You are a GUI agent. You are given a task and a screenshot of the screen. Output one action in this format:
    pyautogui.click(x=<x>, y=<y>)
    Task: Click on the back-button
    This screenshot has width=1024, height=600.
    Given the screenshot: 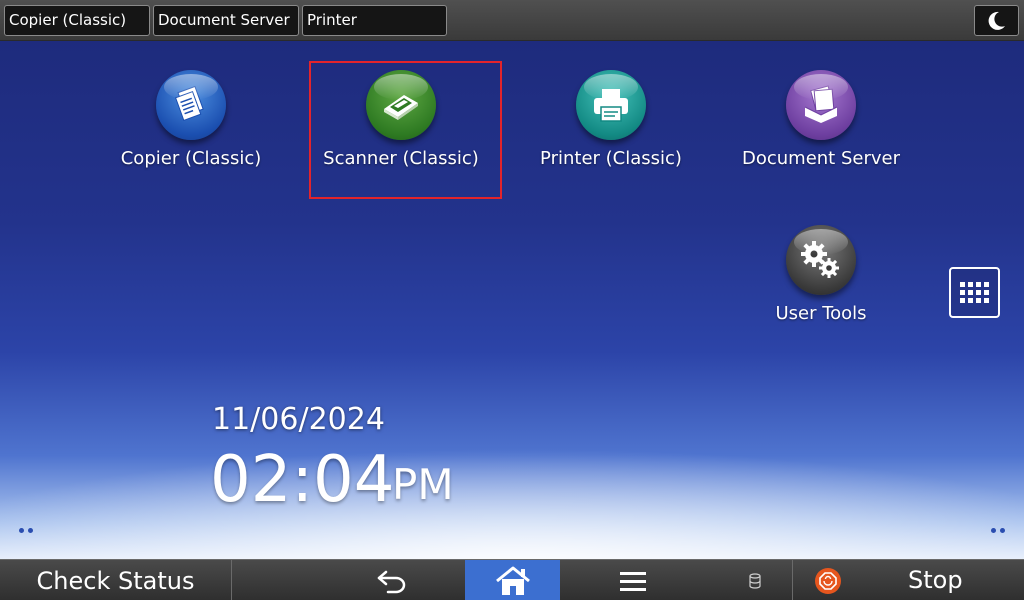 What is the action you would take?
    pyautogui.click(x=392, y=580)
    